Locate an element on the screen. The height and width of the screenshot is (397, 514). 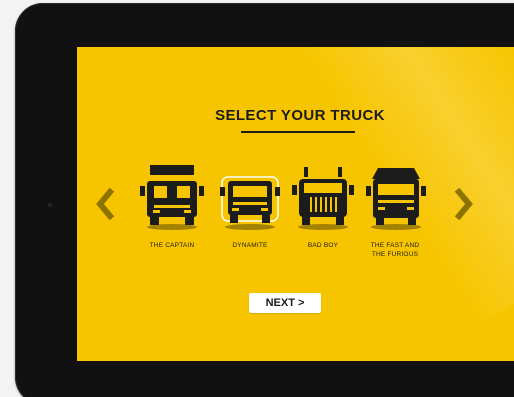
chevron-right-icon is located at coordinates (463, 204).